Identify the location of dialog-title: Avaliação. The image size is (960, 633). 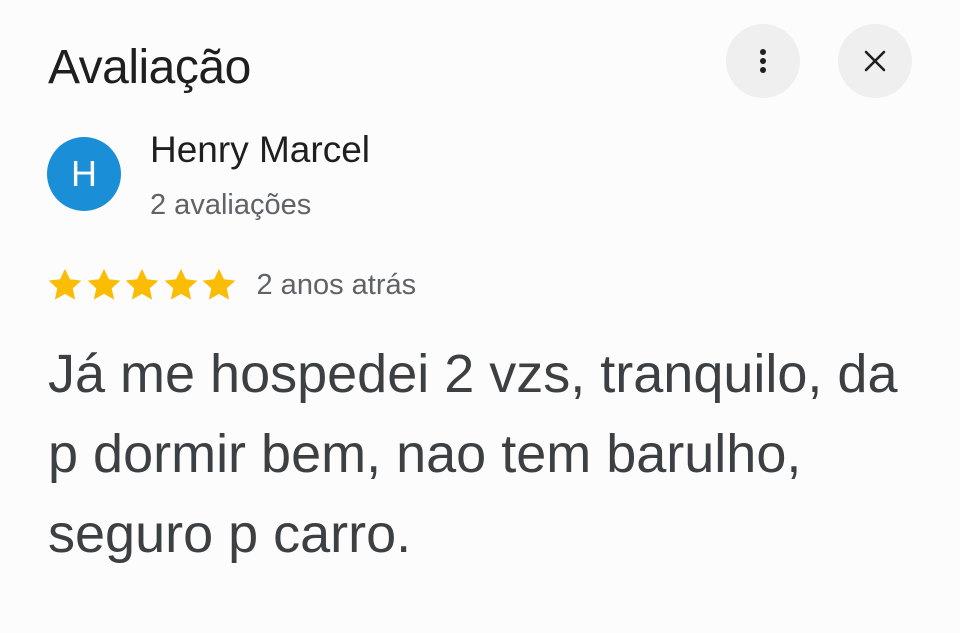
(149, 67).